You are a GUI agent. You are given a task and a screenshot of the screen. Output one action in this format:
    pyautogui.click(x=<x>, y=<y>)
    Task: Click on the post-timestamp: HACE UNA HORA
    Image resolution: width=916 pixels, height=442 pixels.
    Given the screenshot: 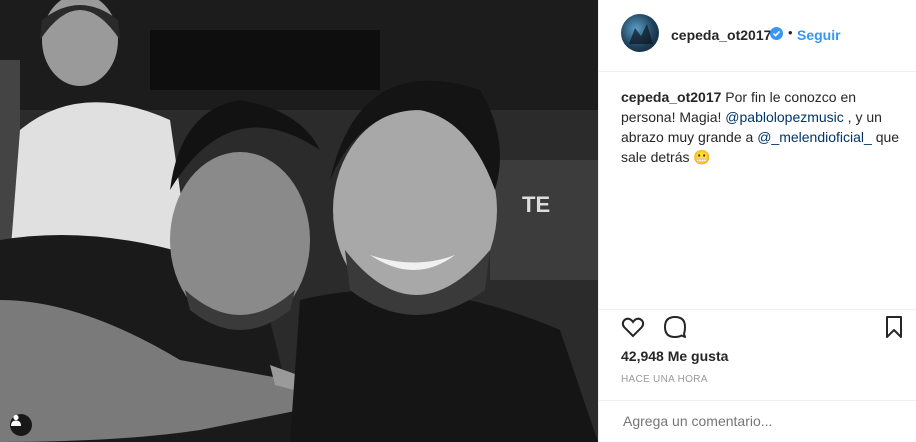 What is the action you would take?
    pyautogui.click(x=664, y=379)
    